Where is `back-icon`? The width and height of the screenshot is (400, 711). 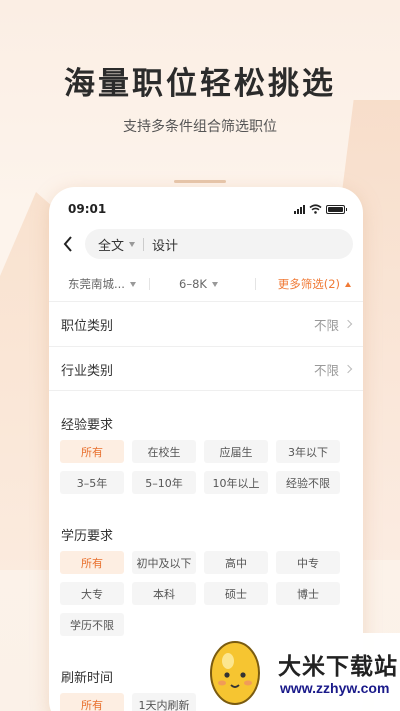
back-icon is located at coordinates (68, 244).